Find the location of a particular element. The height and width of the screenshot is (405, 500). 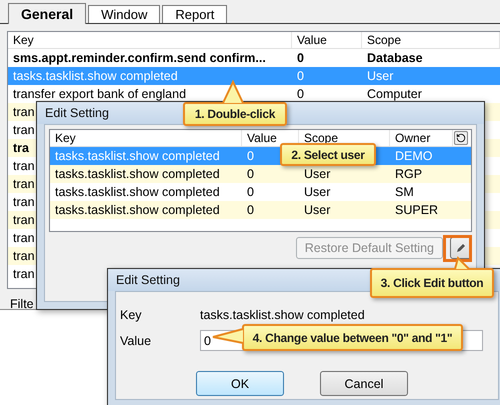

callout-tooltip: 1. Double-click is located at coordinates (235, 114).